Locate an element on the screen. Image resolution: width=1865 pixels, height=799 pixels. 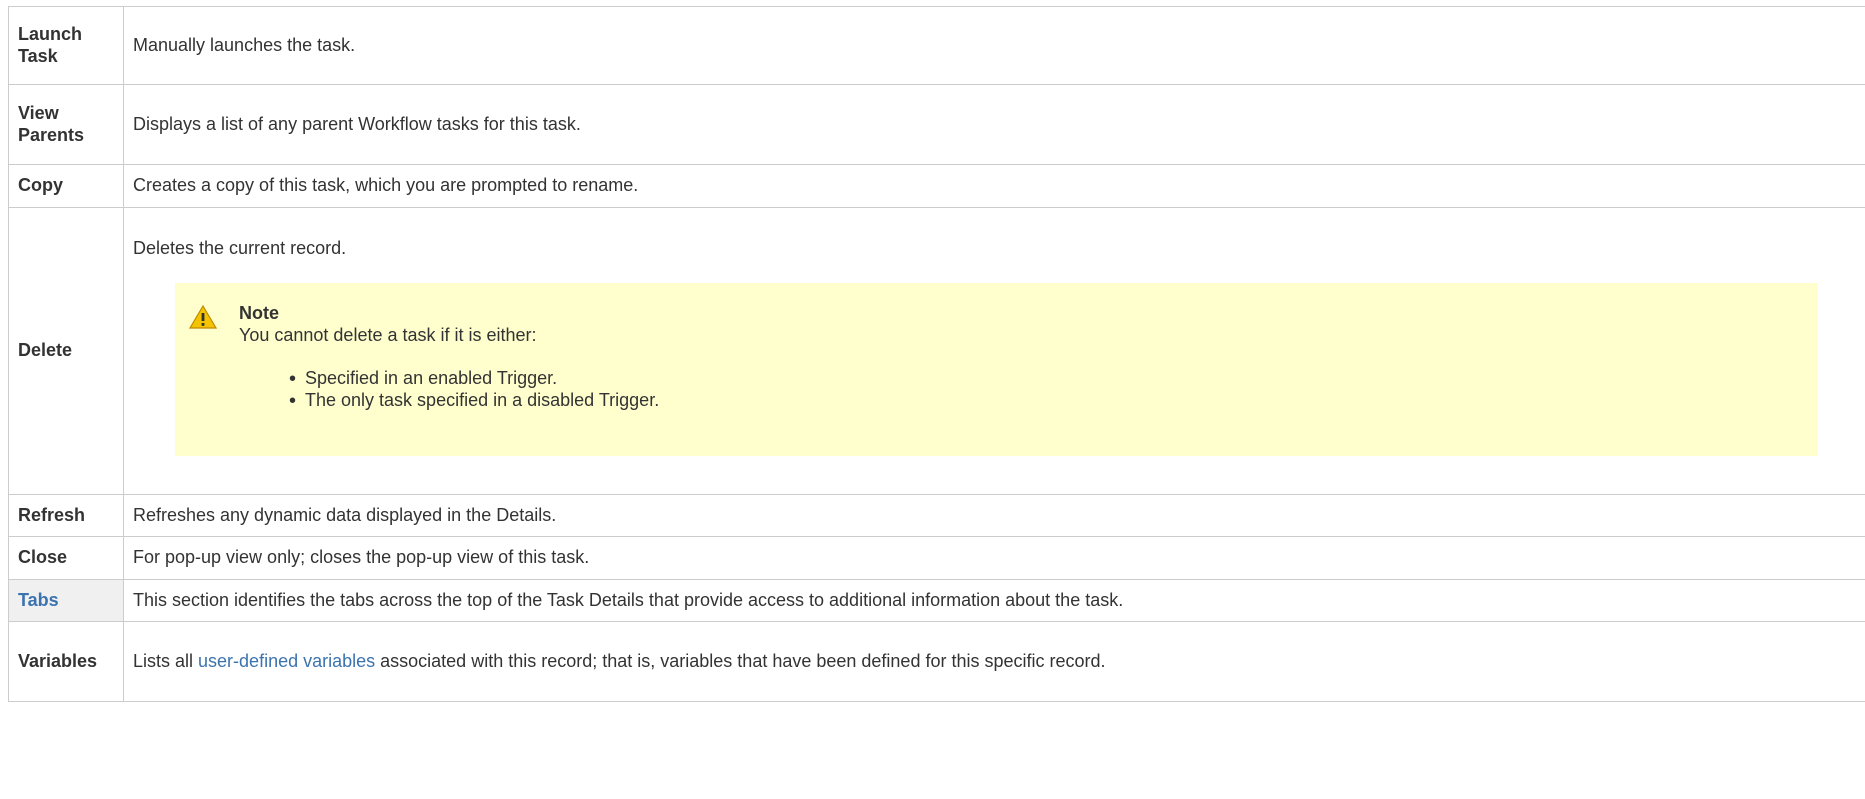
label-line: Parents is located at coordinates (51, 135).